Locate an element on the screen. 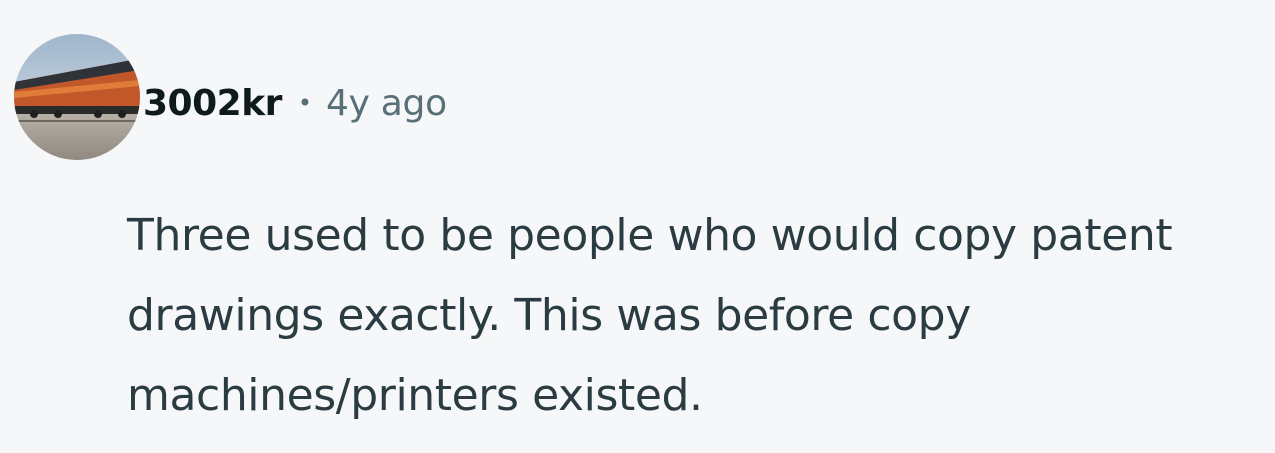 The image size is (1275, 453). author-username: 3002kr is located at coordinates (212, 103).